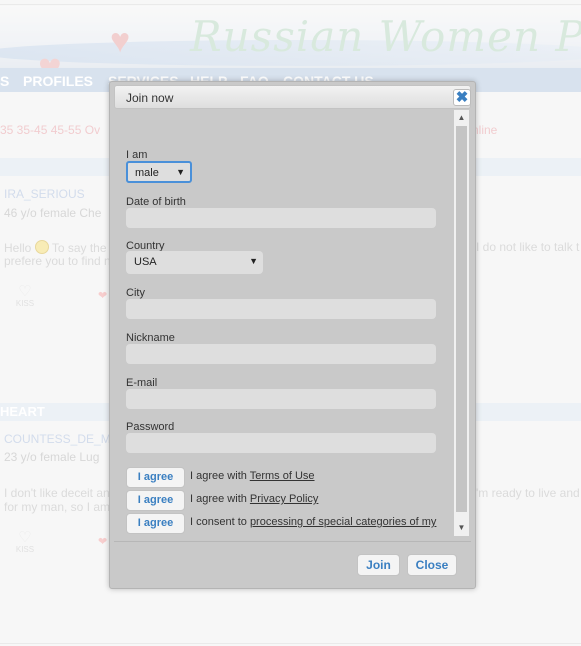 This screenshot has height=646, width=581. I want to click on agree-processing-button: I agree, so click(155, 523).